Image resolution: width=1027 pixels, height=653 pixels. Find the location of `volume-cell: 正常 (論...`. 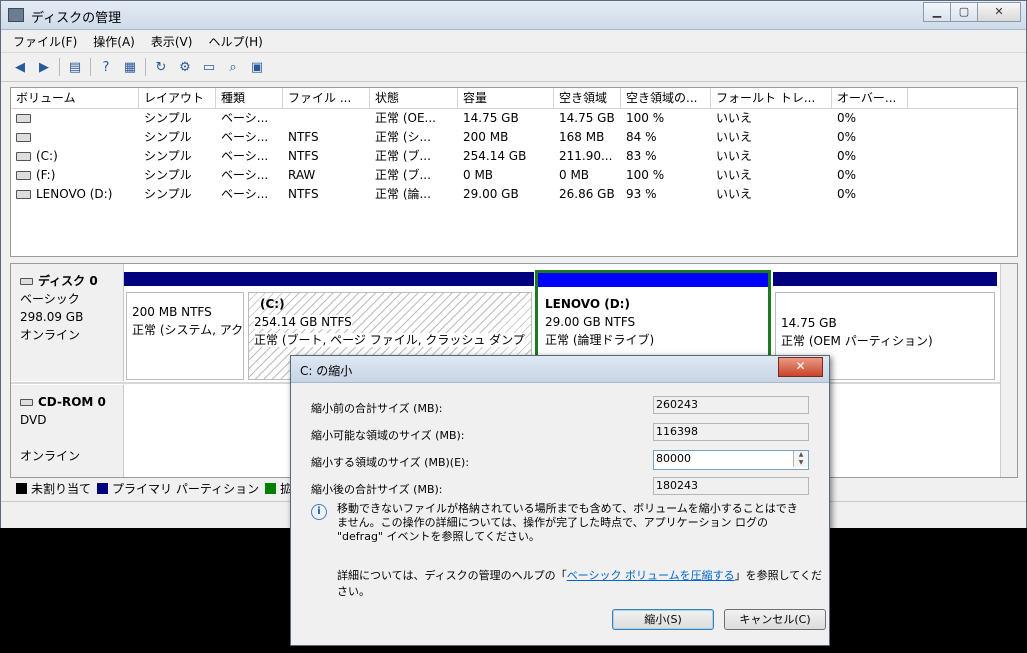

volume-cell: 正常 (論... is located at coordinates (414, 194).